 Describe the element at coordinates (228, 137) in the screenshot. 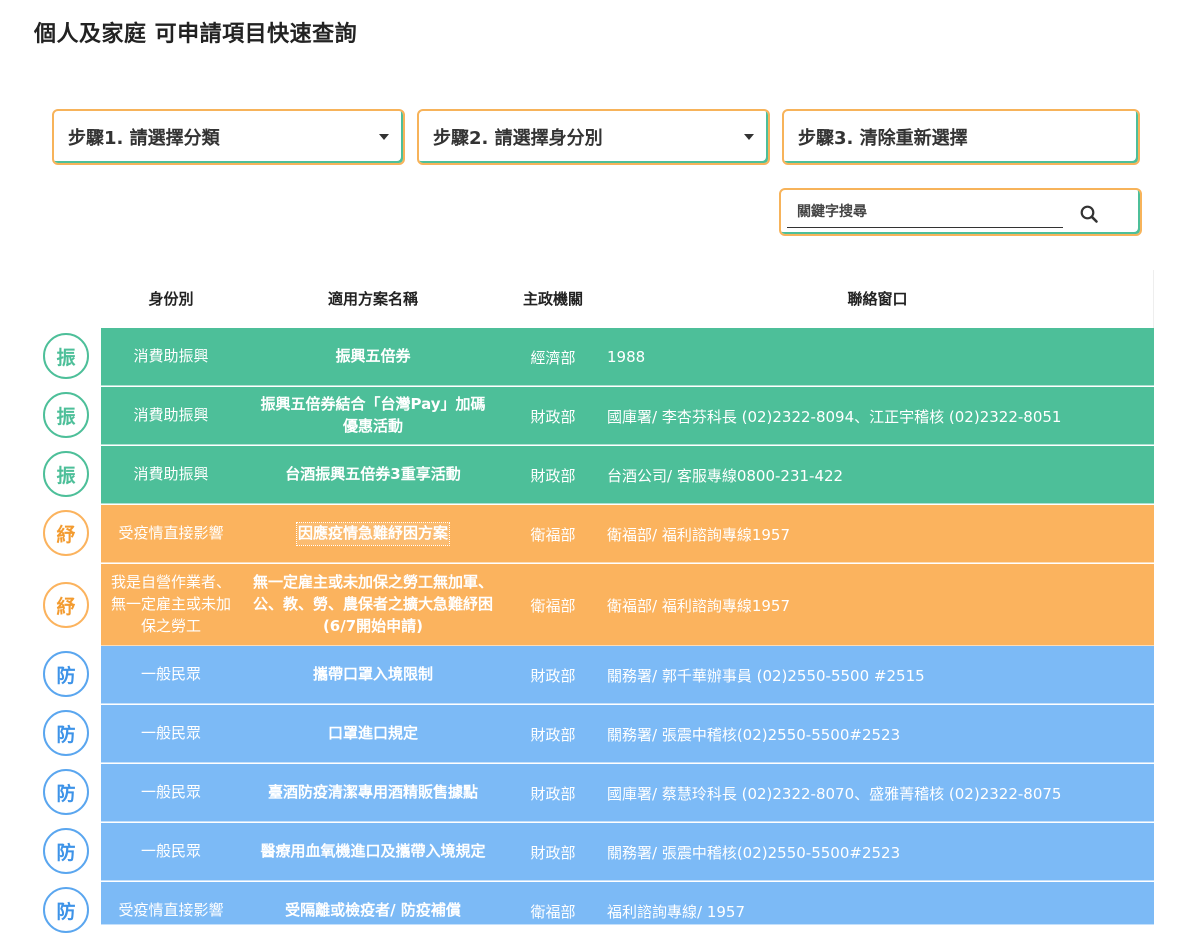

I see `category-select: 步驟1. 請選擇分類` at that location.